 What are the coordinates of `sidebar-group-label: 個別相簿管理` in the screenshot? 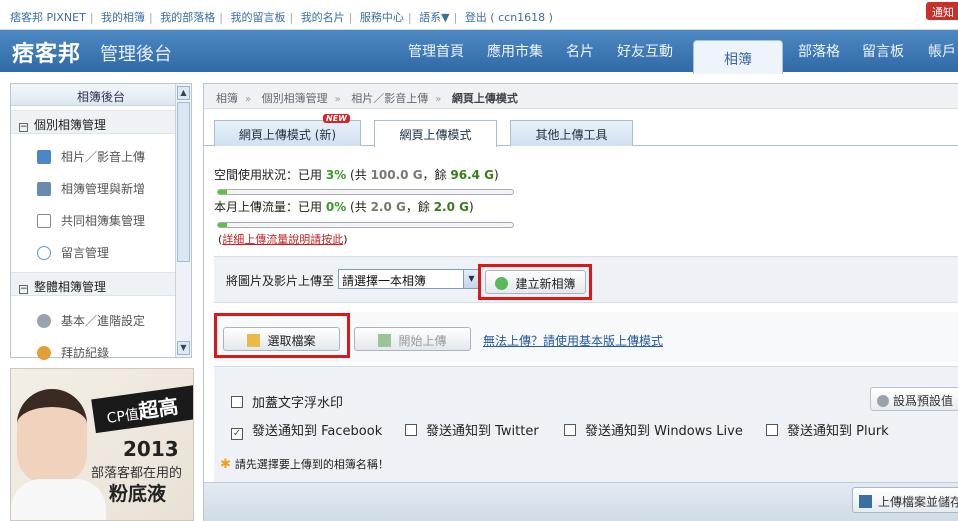 It's located at (70, 125).